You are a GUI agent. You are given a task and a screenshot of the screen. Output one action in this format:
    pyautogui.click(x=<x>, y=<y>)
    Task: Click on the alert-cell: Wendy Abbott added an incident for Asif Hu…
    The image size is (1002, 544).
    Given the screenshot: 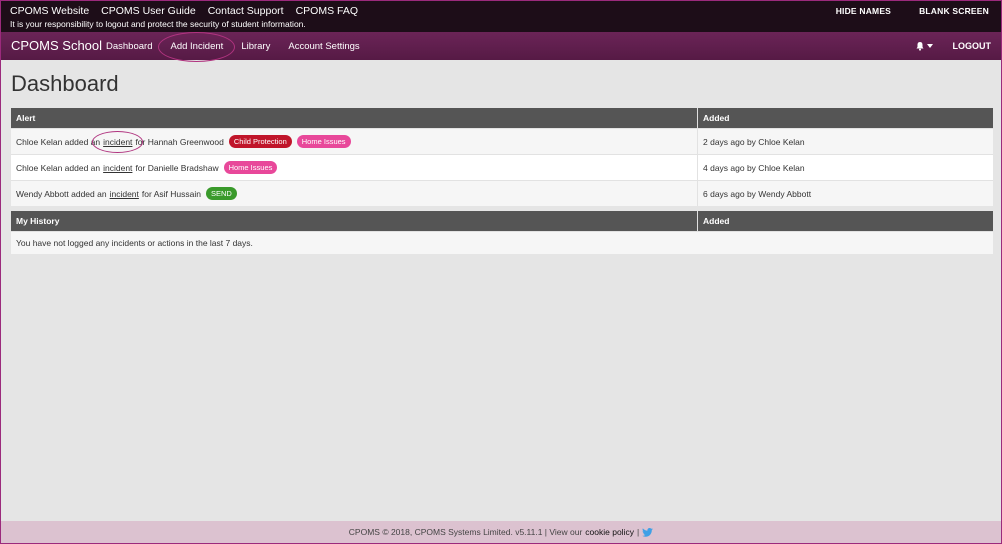 What is the action you would take?
    pyautogui.click(x=354, y=193)
    